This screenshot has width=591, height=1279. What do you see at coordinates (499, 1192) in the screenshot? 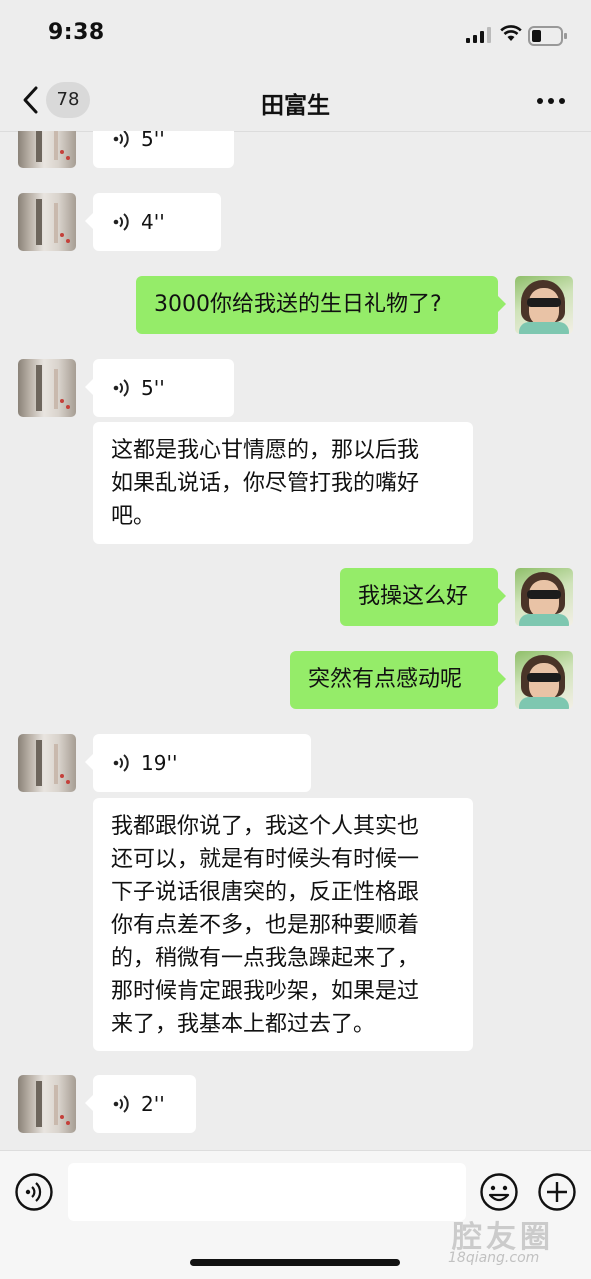
I see `emoji-icon` at bounding box center [499, 1192].